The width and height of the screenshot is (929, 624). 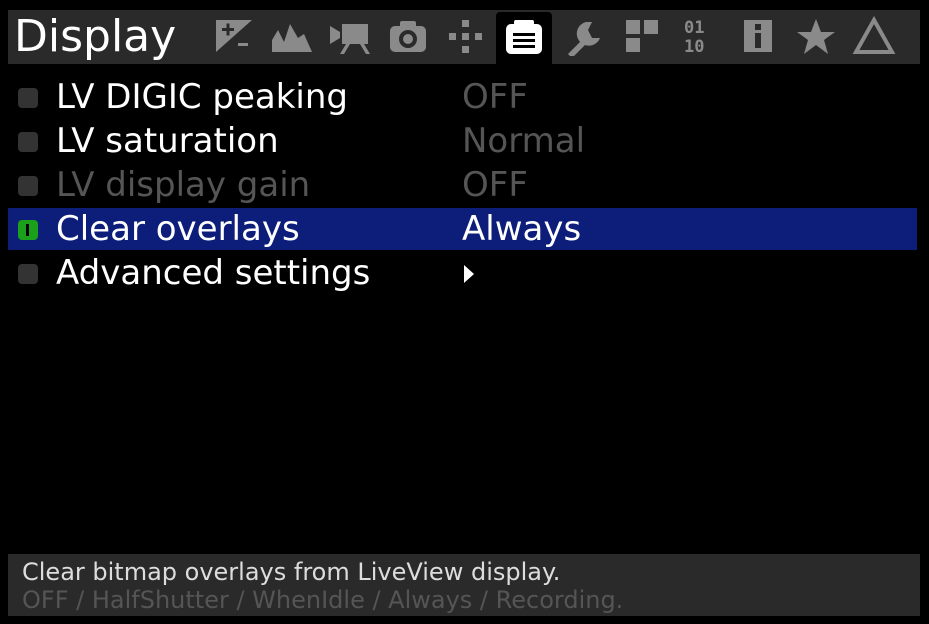 What do you see at coordinates (462, 273) in the screenshot?
I see `menu-item-advanced-settings: Advanced settings` at bounding box center [462, 273].